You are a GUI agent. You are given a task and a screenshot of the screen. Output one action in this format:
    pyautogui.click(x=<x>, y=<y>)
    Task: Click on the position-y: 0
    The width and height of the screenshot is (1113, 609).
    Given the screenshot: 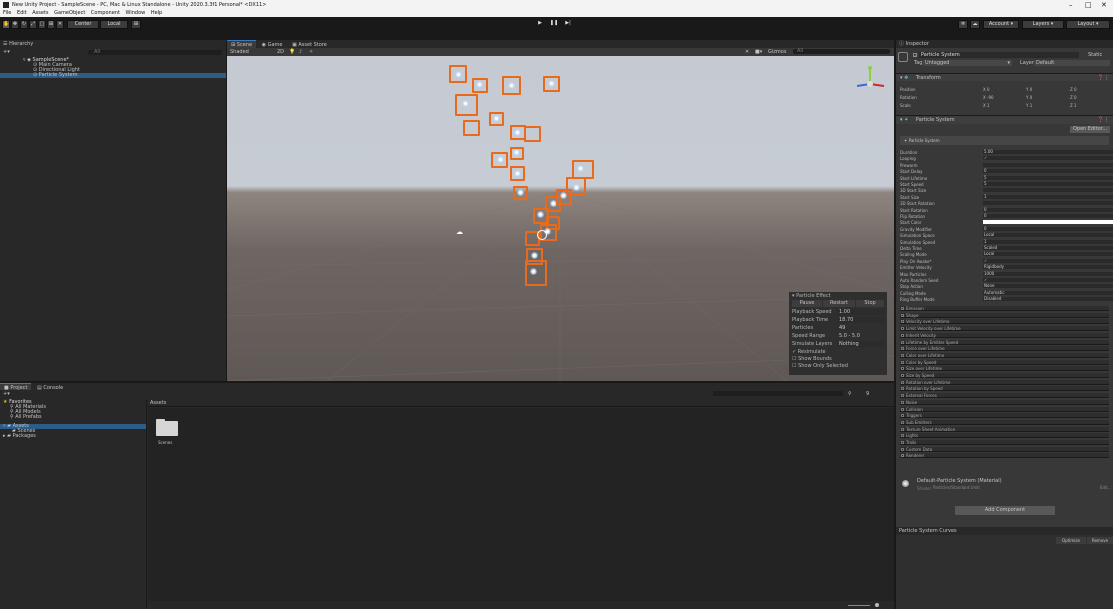 What is the action you would take?
    pyautogui.click(x=1031, y=89)
    